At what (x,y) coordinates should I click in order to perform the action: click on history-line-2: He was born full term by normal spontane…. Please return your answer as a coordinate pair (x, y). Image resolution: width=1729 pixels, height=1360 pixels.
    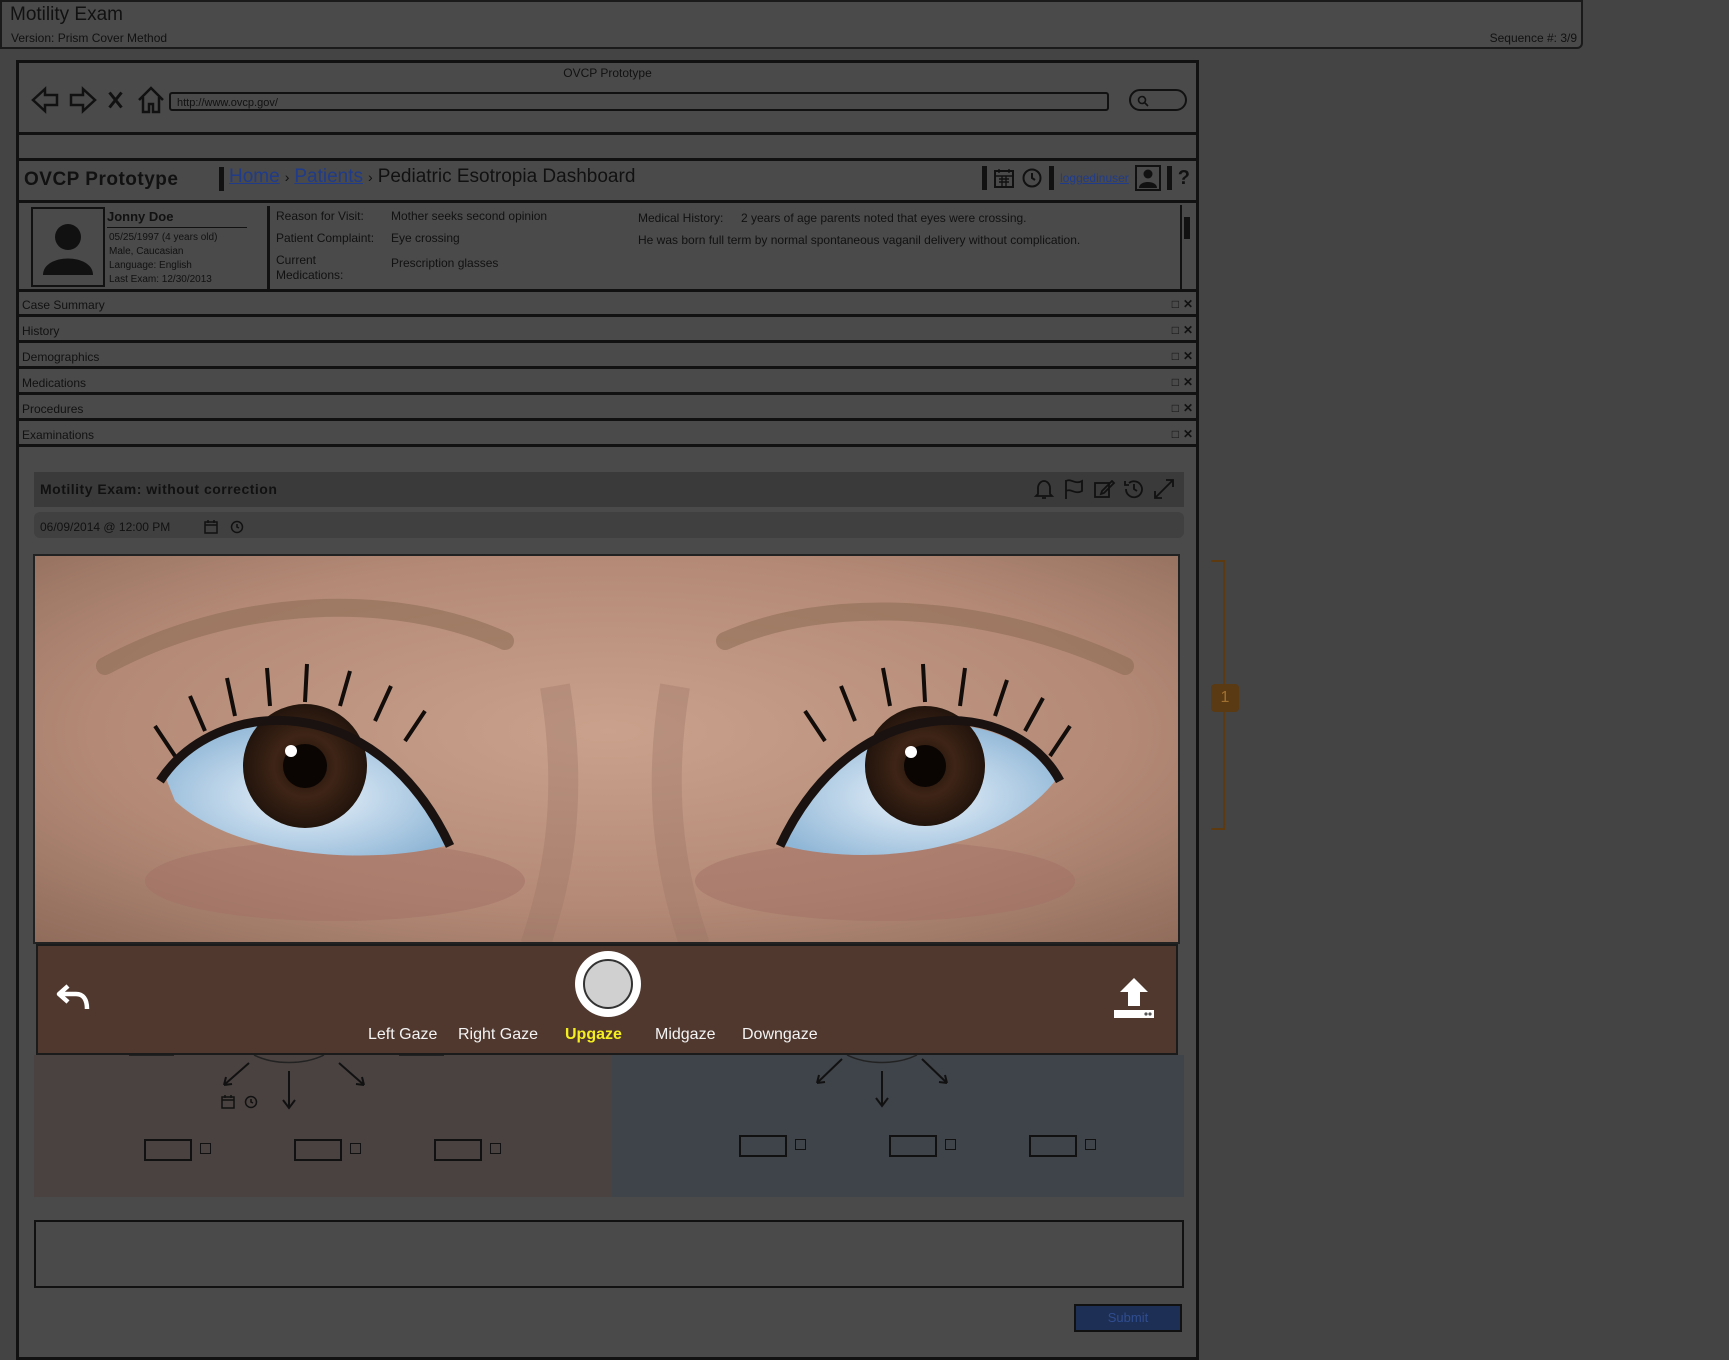
    Looking at the image, I should click on (859, 240).